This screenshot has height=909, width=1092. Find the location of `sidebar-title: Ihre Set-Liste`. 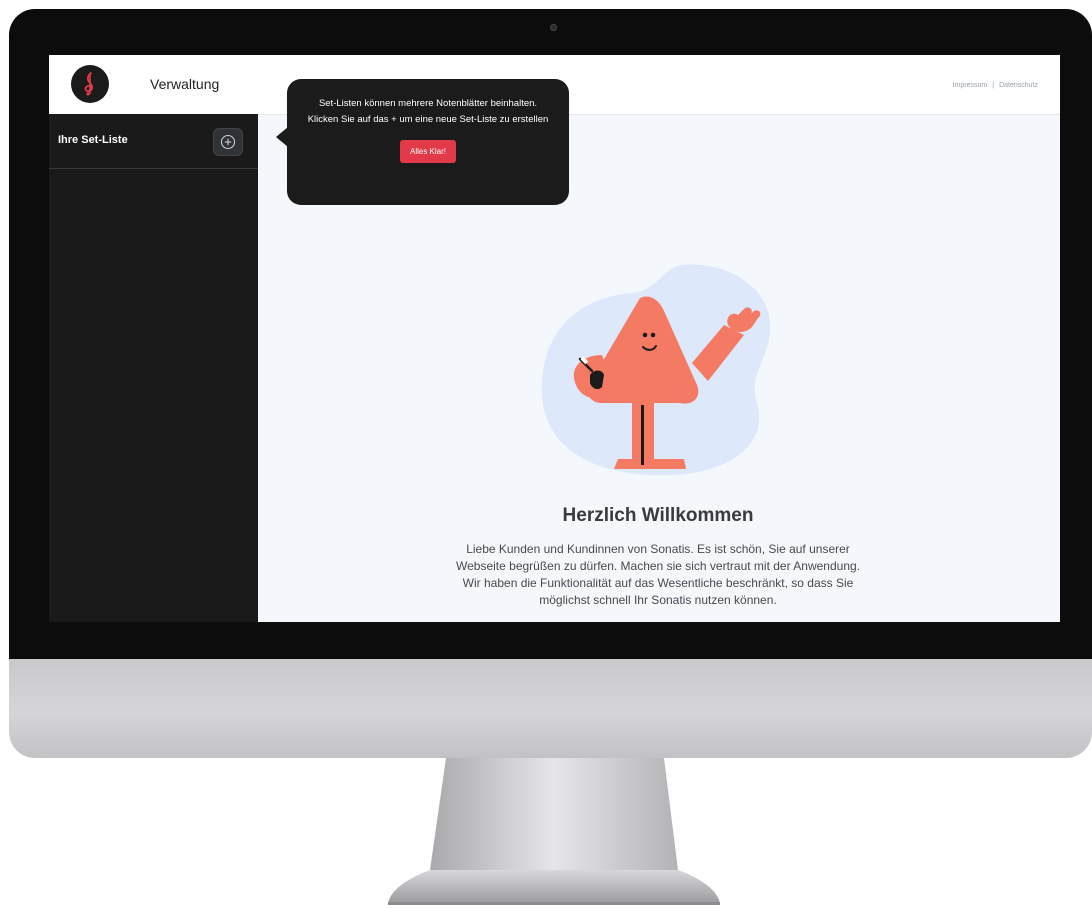

sidebar-title: Ihre Set-Liste is located at coordinates (93, 140).